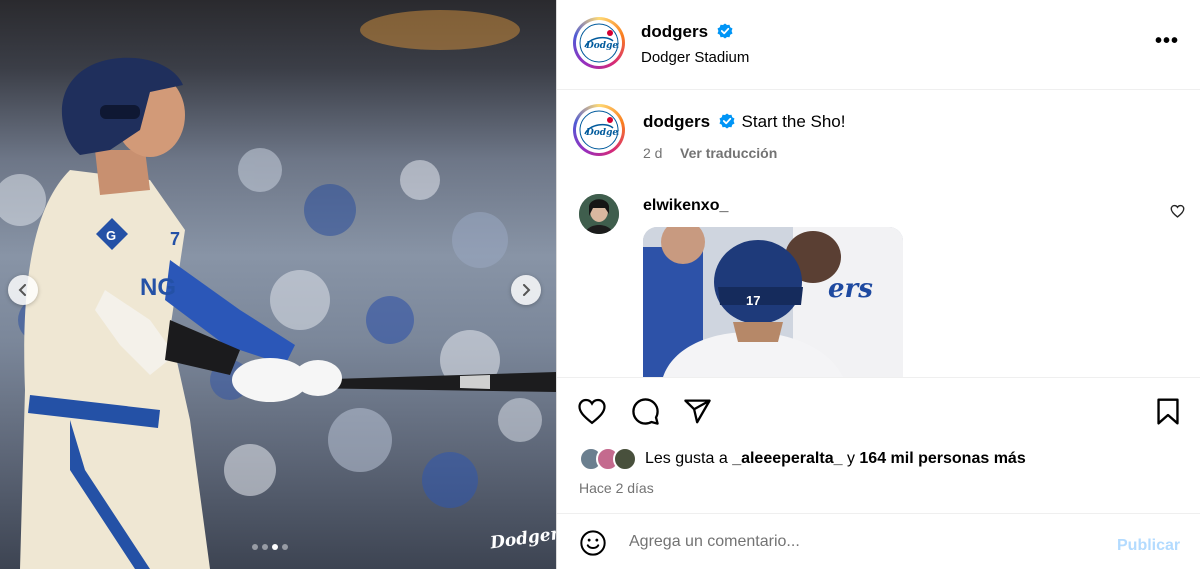  Describe the element at coordinates (593, 543) in the screenshot. I see `emoji-smiley-icon` at that location.